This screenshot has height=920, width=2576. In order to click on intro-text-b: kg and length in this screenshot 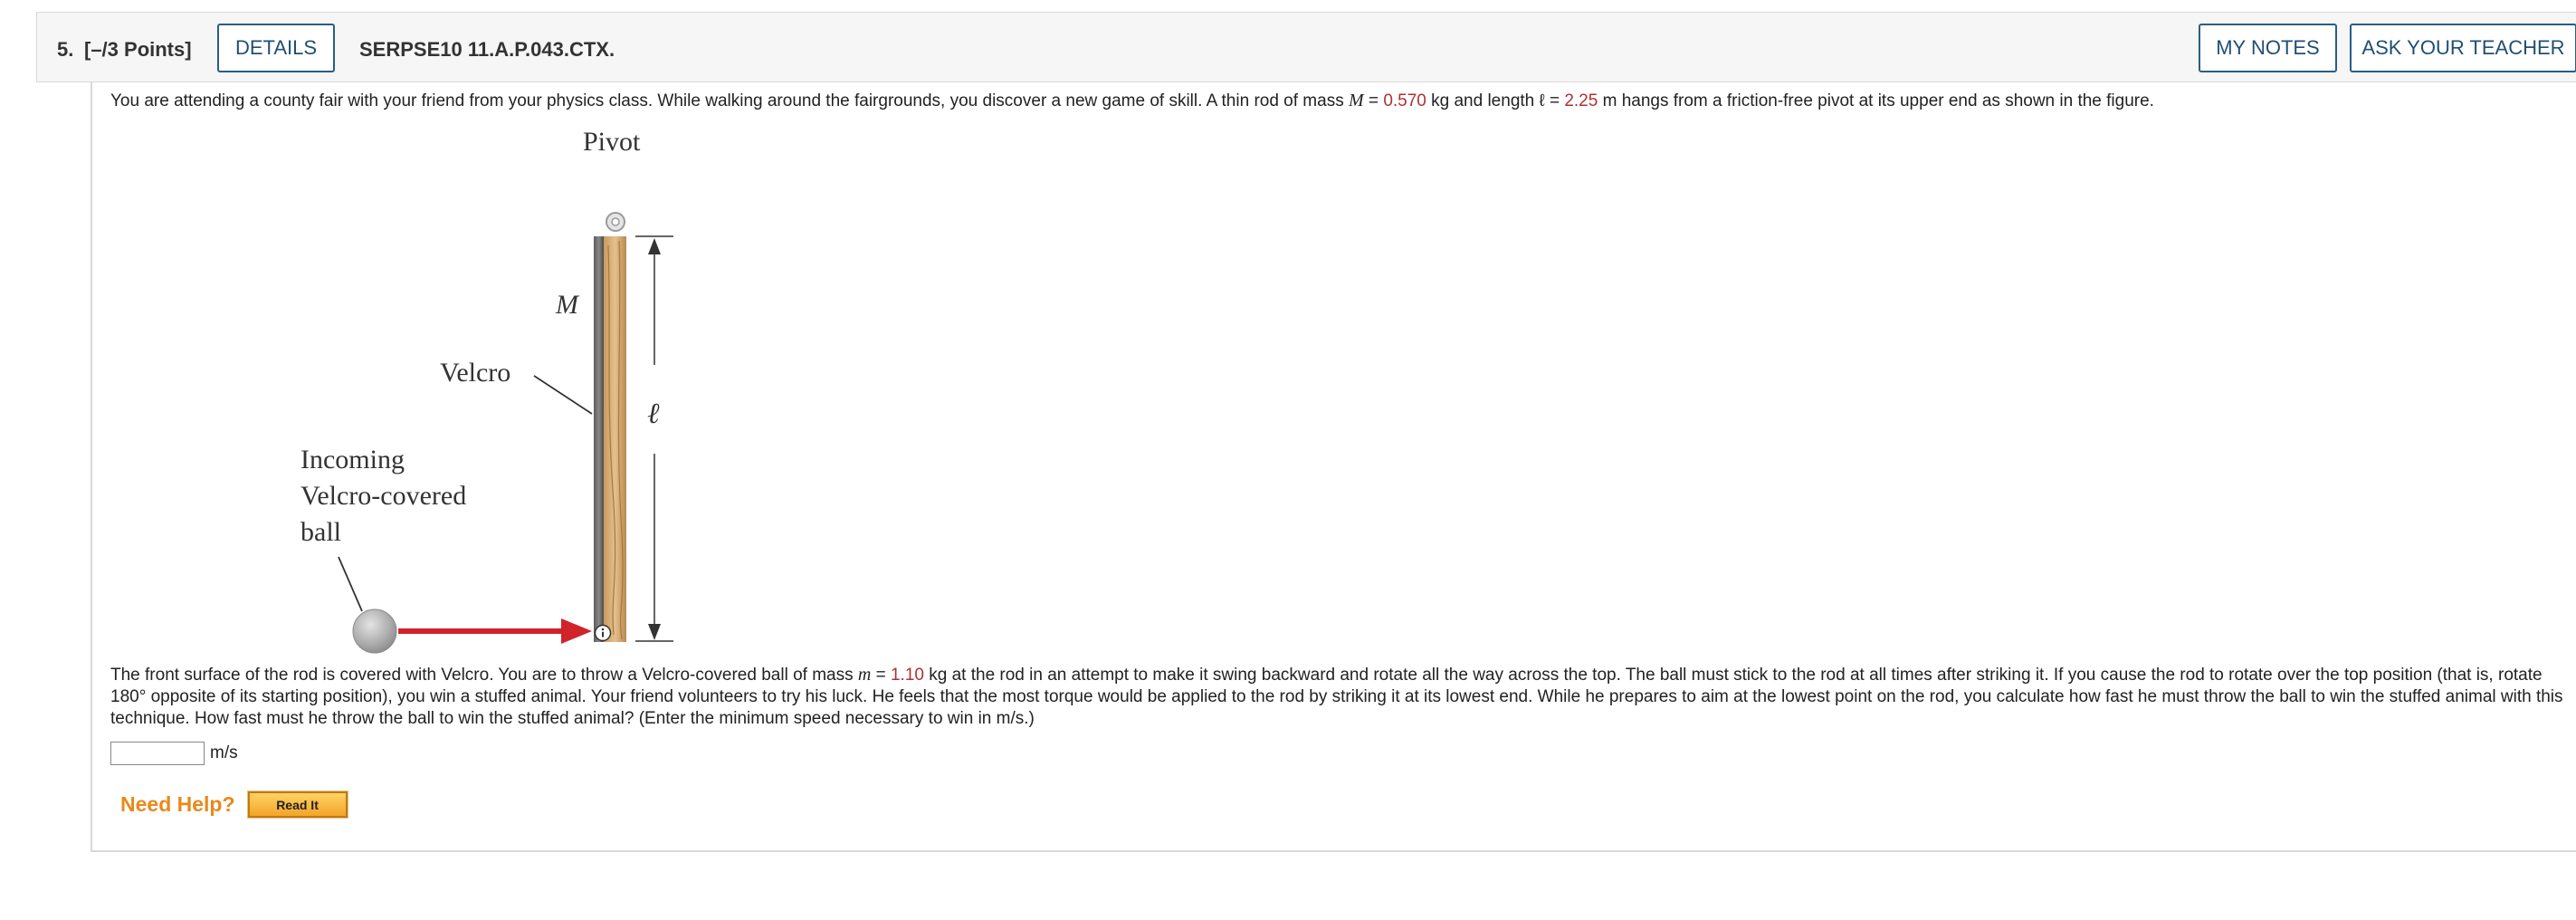, I will do `click(1483, 100)`.